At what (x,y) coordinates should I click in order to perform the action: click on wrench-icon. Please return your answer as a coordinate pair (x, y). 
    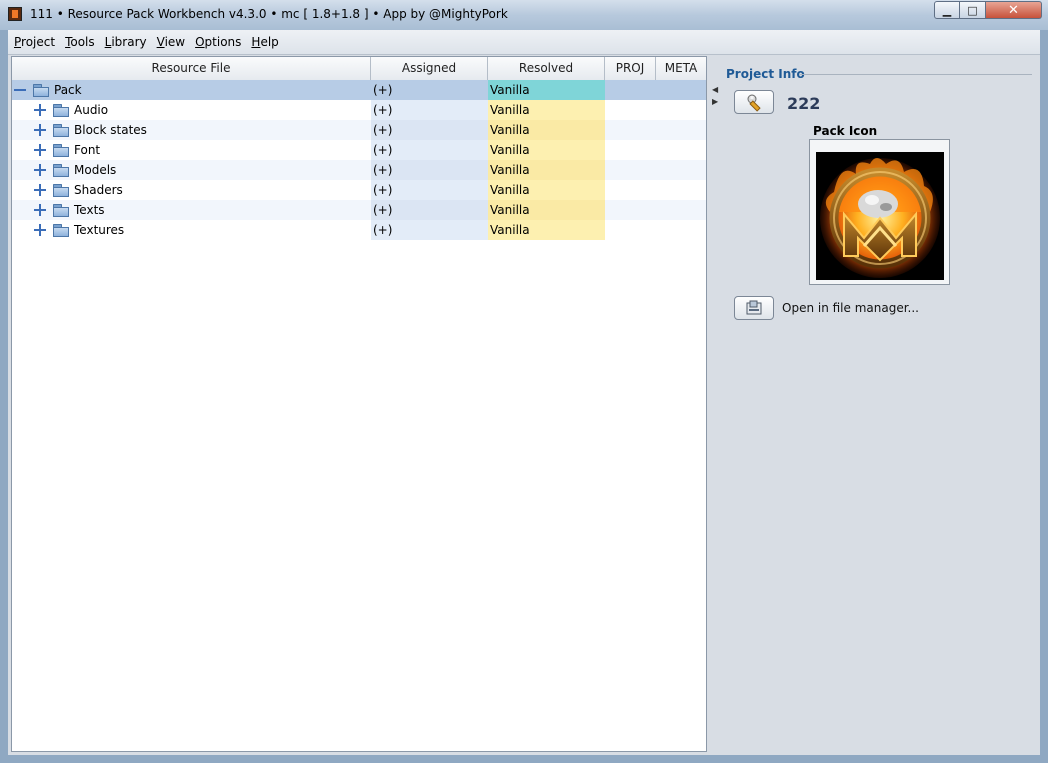
    Looking at the image, I should click on (754, 103).